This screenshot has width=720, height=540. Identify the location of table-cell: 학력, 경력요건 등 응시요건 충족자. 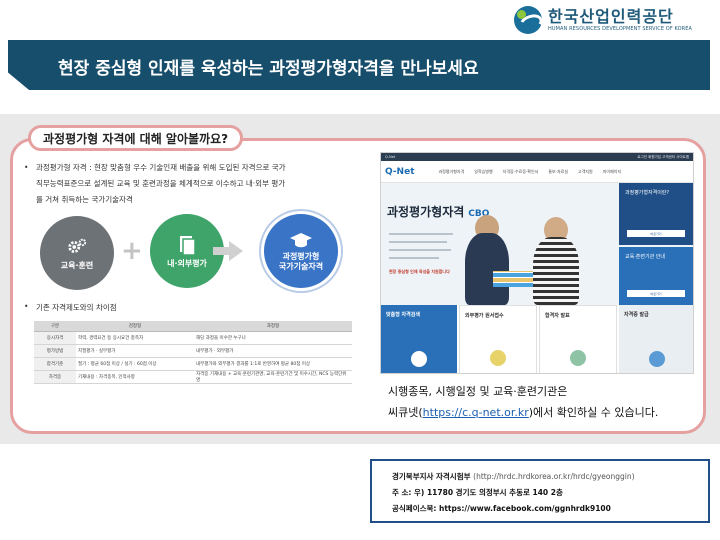
(135, 338).